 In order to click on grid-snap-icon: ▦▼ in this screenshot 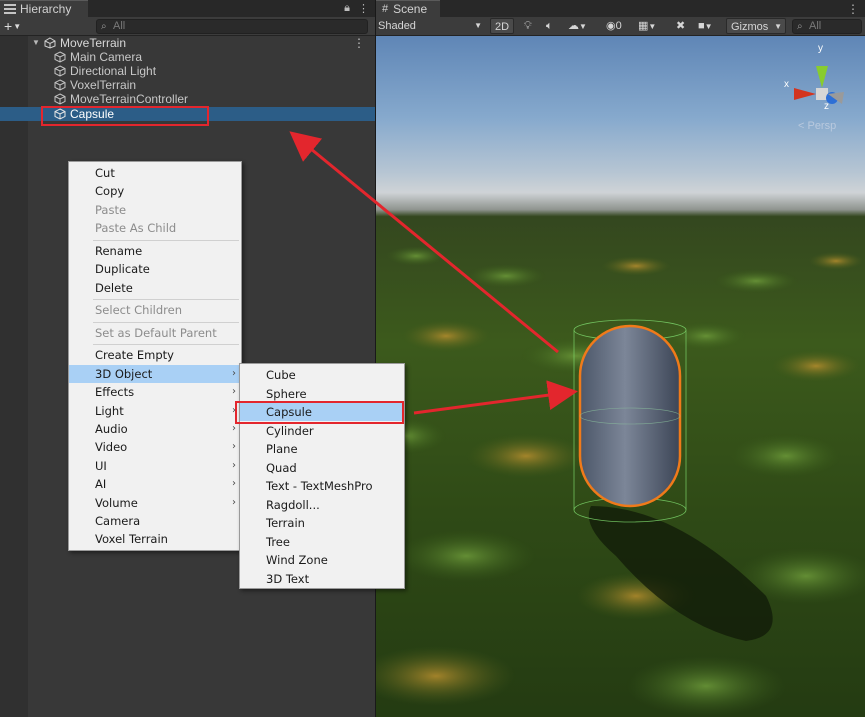, I will do `click(647, 26)`.